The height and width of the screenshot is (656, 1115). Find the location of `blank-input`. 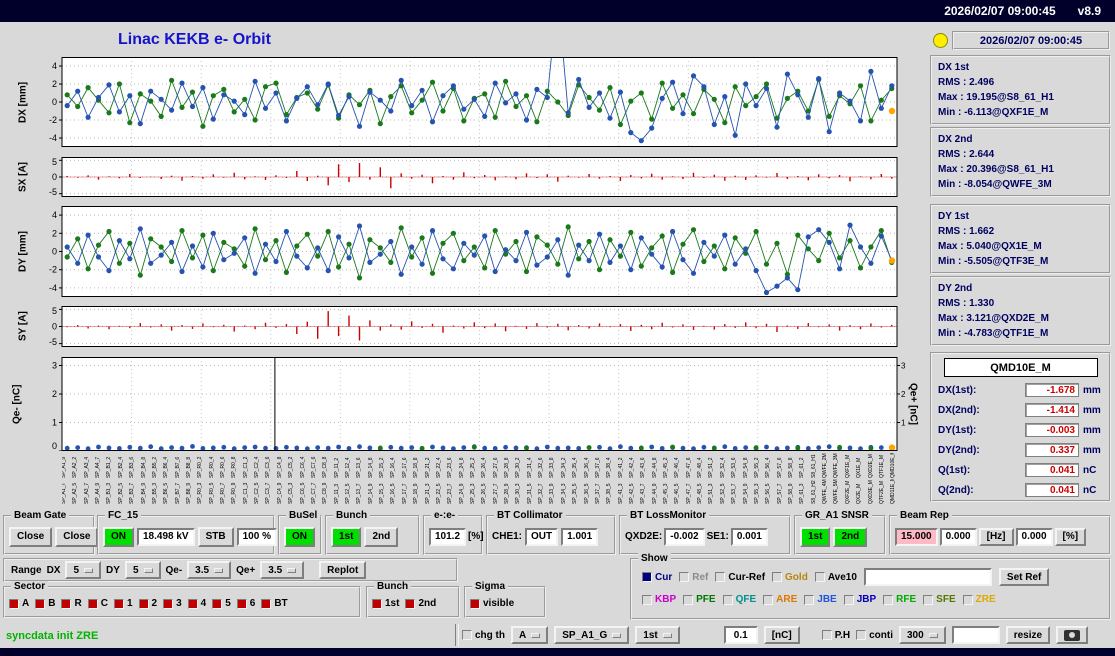

blank-input is located at coordinates (975, 635).